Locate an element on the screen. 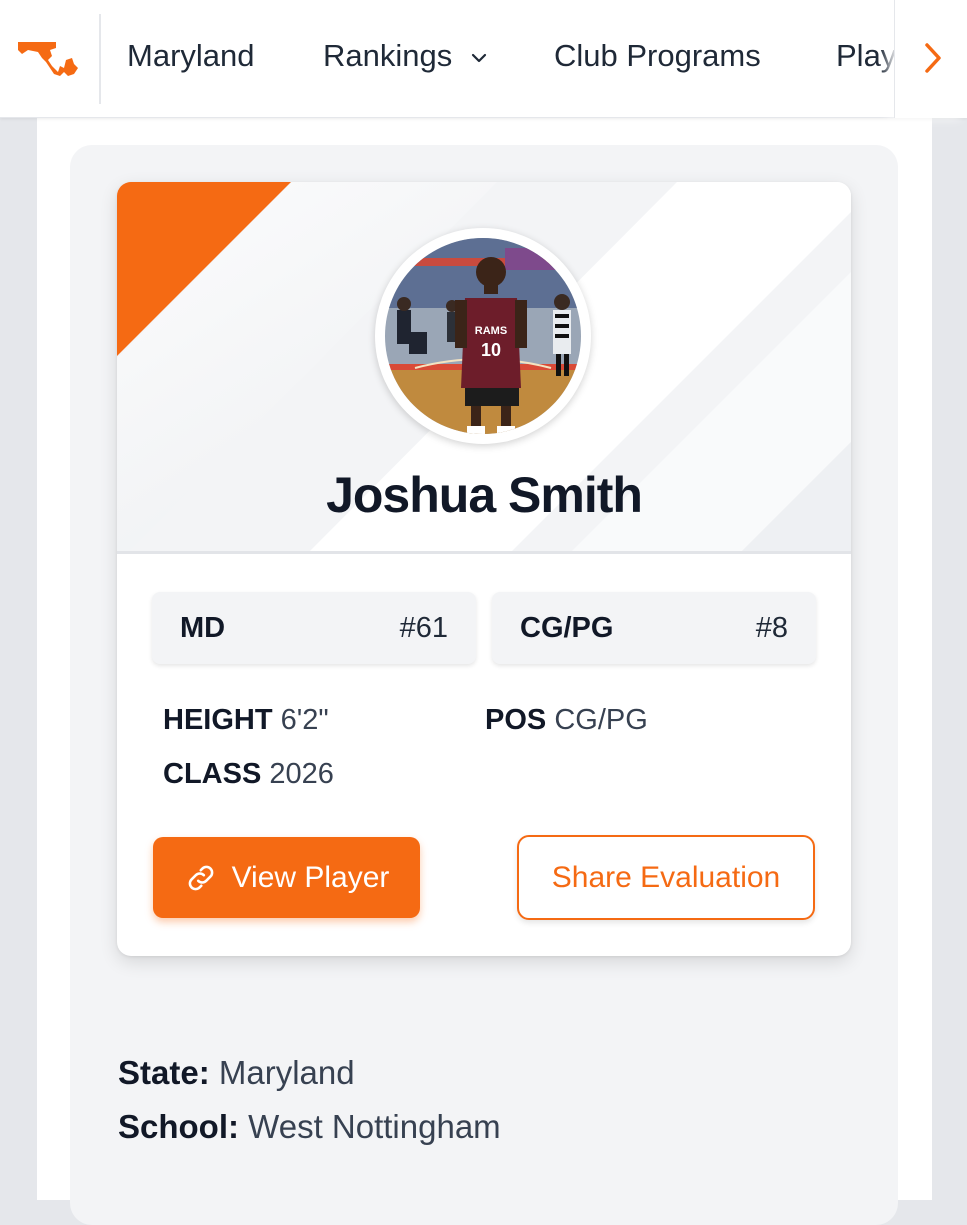  nav-item-club-programs: Club Programs is located at coordinates (657, 56).